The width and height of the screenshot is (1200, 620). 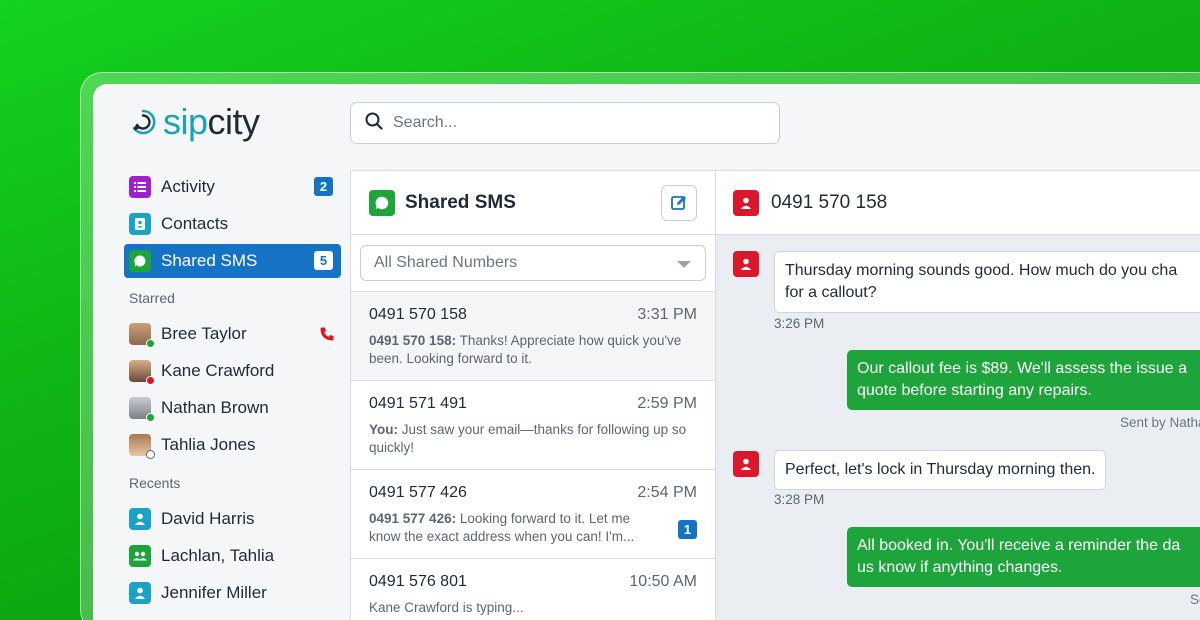 I want to click on presence-offline-dot, so click(x=150, y=454).